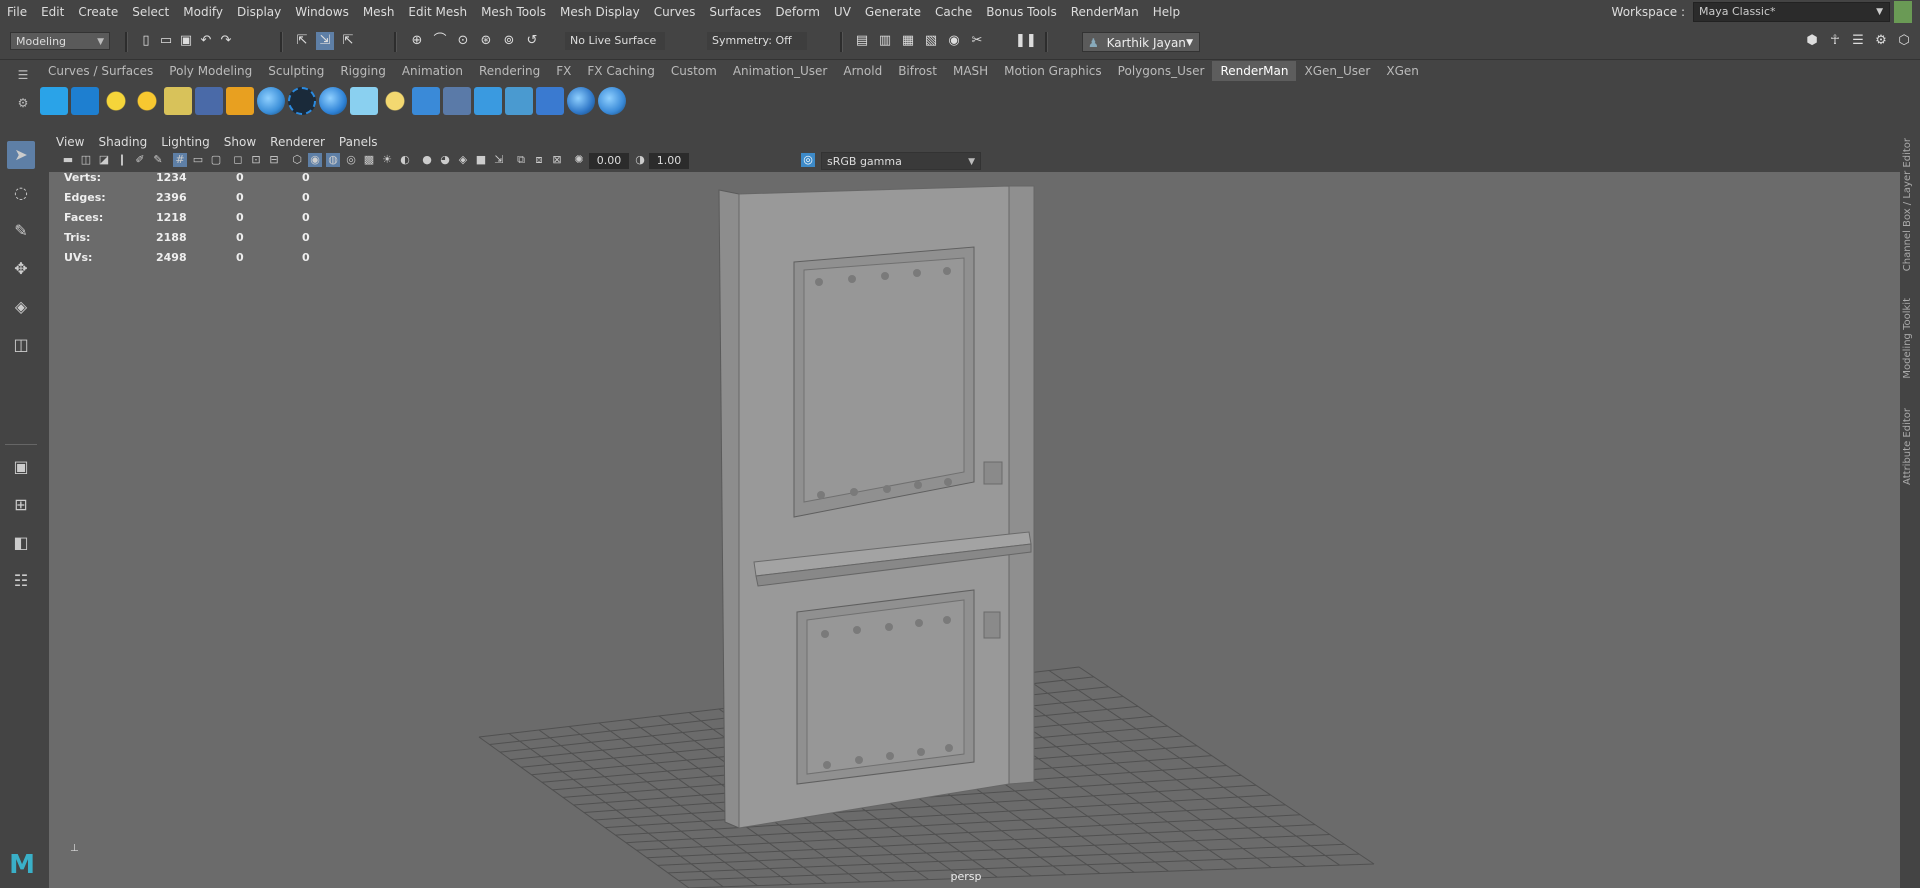 This screenshot has height=888, width=1920. What do you see at coordinates (486, 41) in the screenshot?
I see `snap-view-icon: ⊛` at bounding box center [486, 41].